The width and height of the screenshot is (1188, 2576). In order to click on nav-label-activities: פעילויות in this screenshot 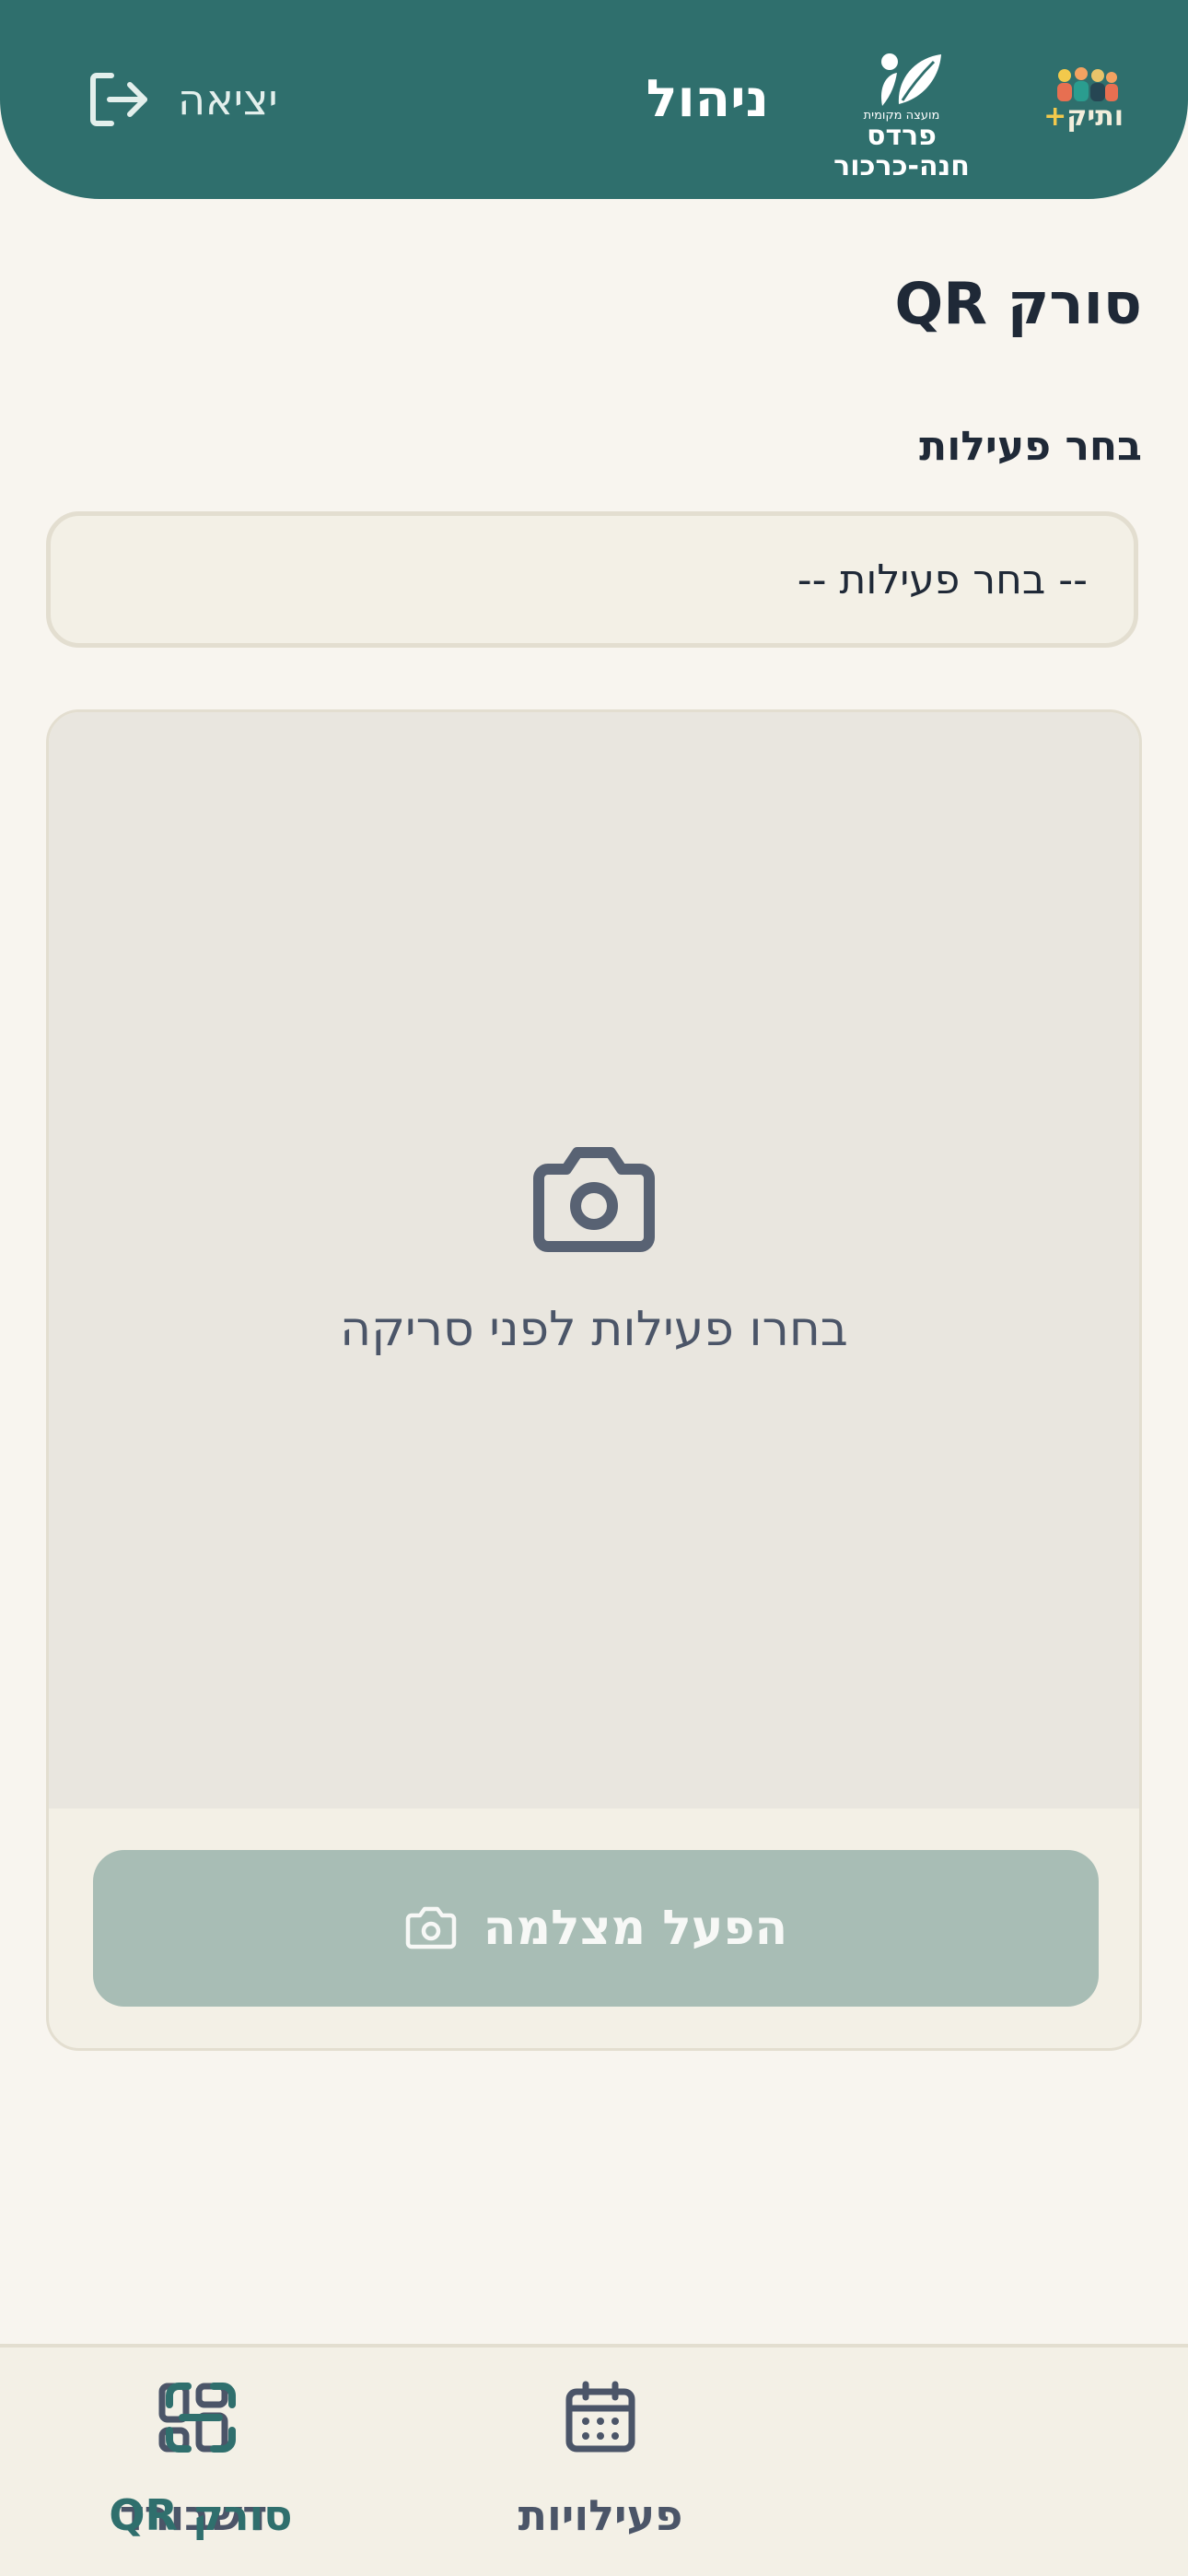, I will do `click(600, 2515)`.